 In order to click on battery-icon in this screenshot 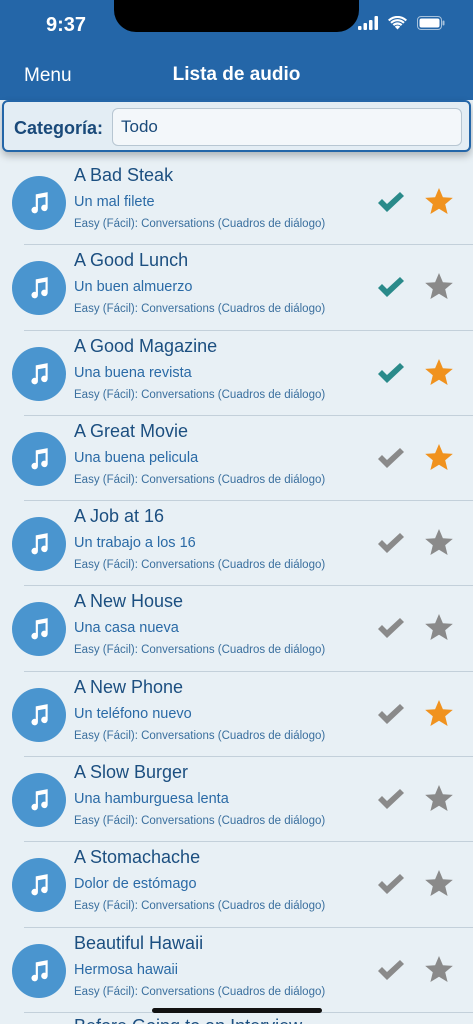, I will do `click(431, 23)`.